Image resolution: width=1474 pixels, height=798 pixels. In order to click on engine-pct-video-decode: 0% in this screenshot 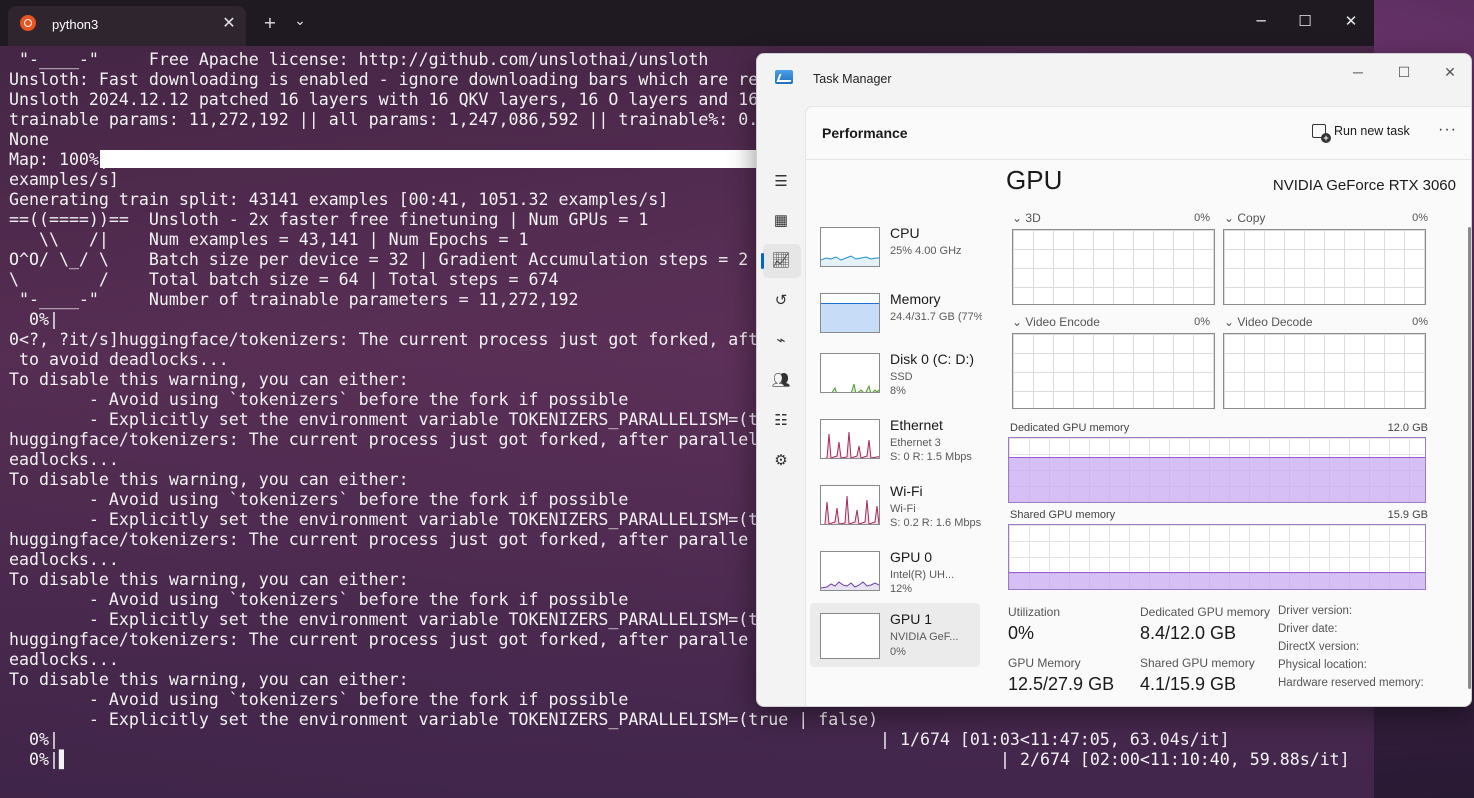, I will do `click(1420, 322)`.